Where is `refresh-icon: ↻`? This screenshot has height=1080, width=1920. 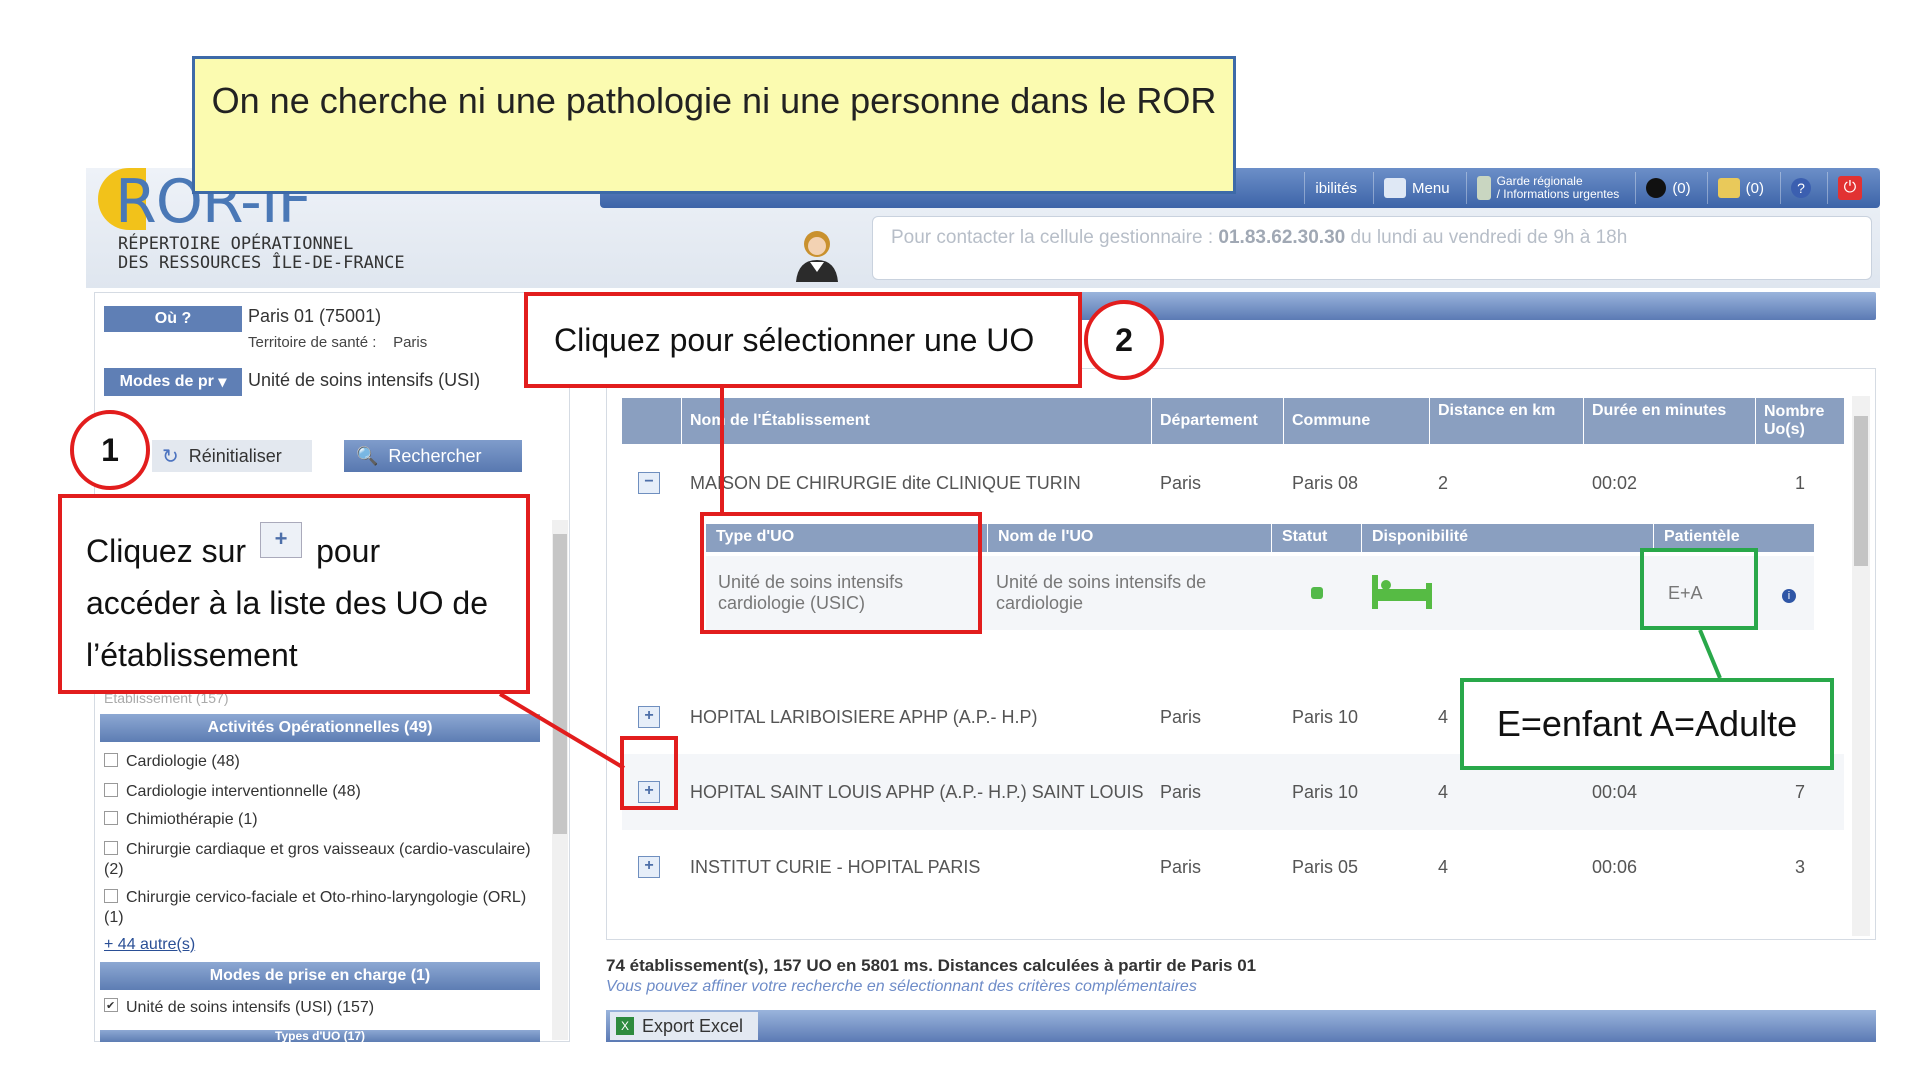
refresh-icon: ↻ is located at coordinates (170, 456).